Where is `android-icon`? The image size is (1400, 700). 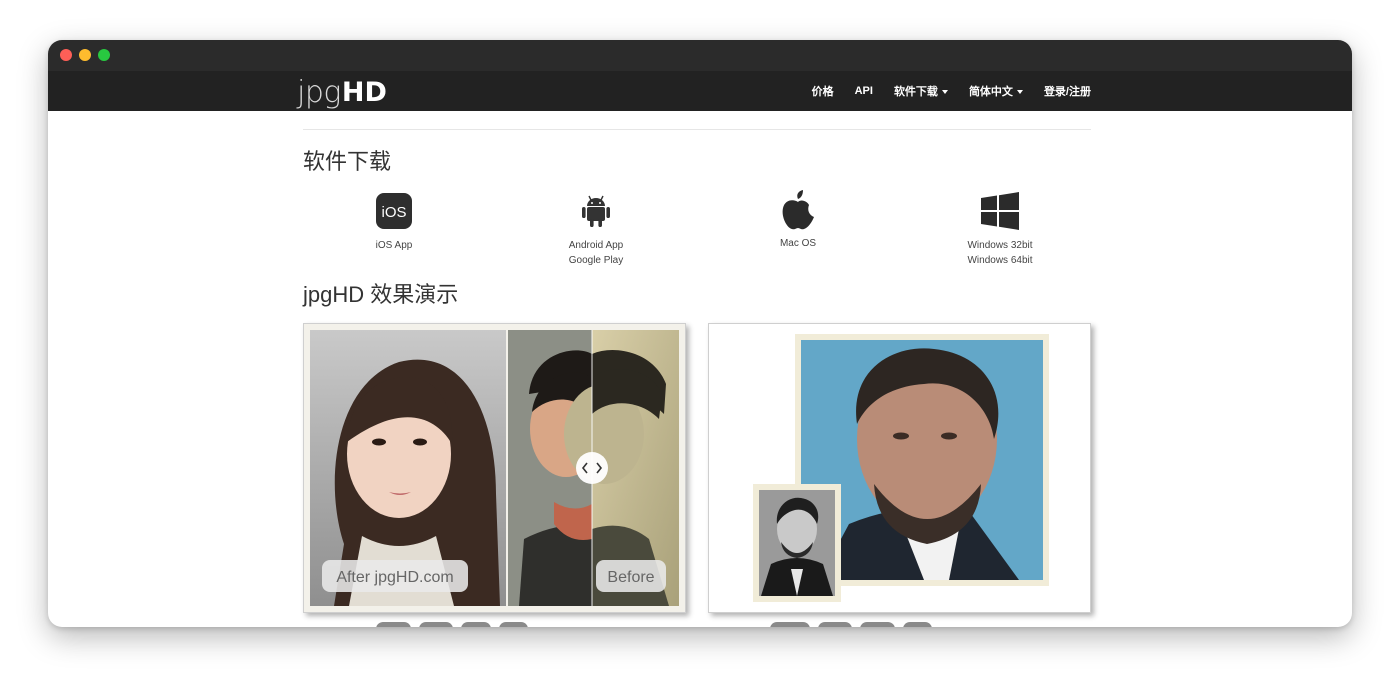
android-icon is located at coordinates (596, 211).